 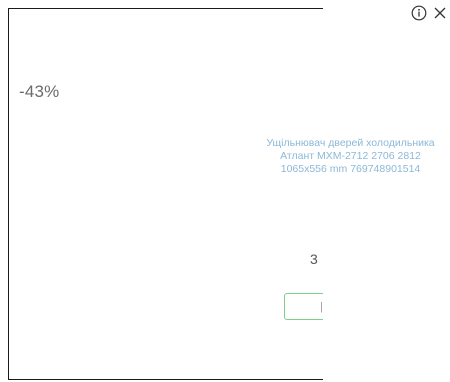 What do you see at coordinates (350, 143) in the screenshot?
I see `product-title-overlay-line-1: Ущільнювач дверей холодильника` at bounding box center [350, 143].